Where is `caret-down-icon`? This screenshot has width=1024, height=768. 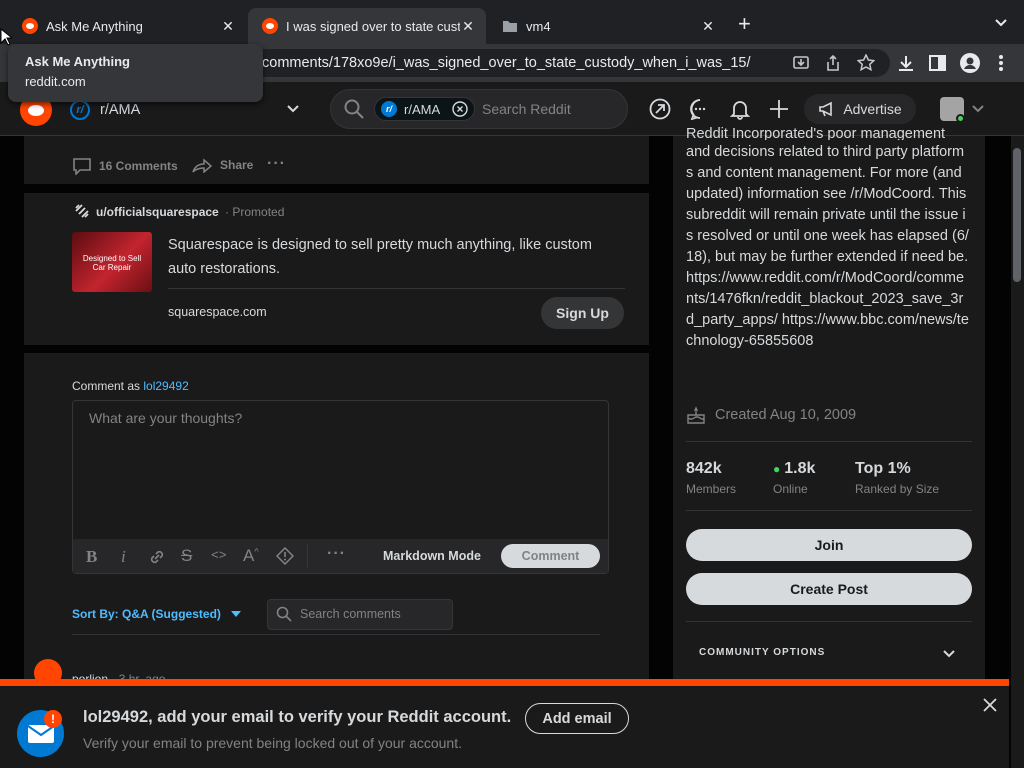
caret-down-icon is located at coordinates (235, 614).